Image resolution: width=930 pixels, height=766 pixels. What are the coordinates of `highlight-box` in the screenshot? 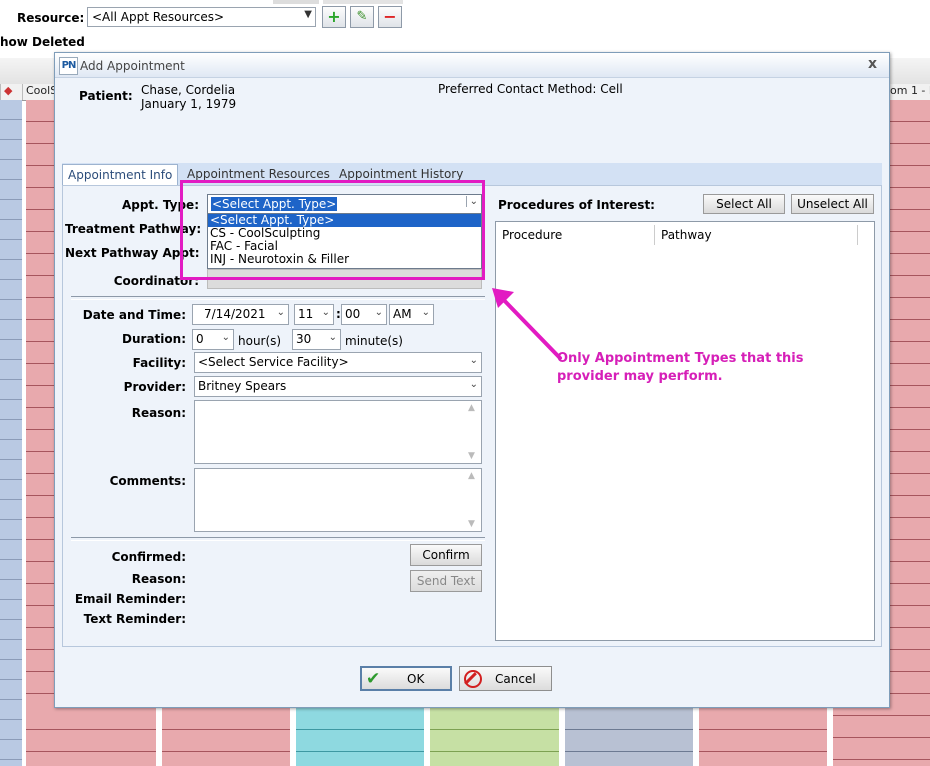 It's located at (332, 230).